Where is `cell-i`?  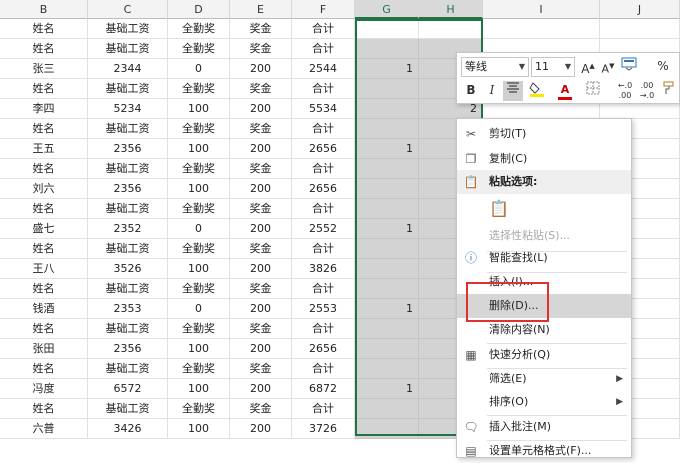 cell-i is located at coordinates (541, 29).